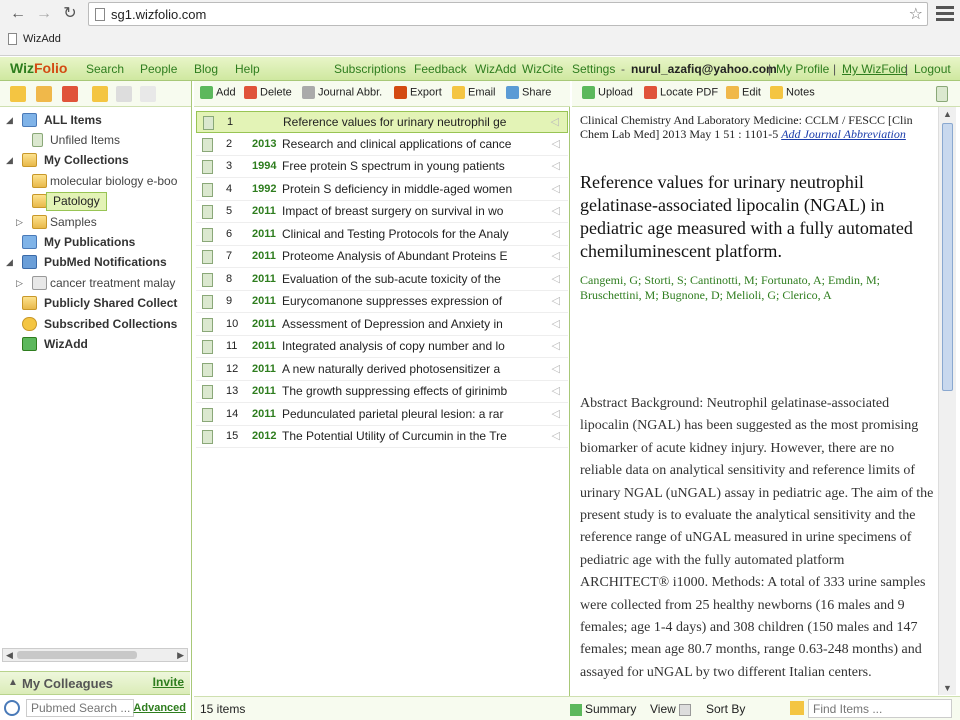 Image resolution: width=960 pixels, height=720 pixels. Describe the element at coordinates (542, 69) in the screenshot. I see `nav-wizcite: WizCite` at that location.